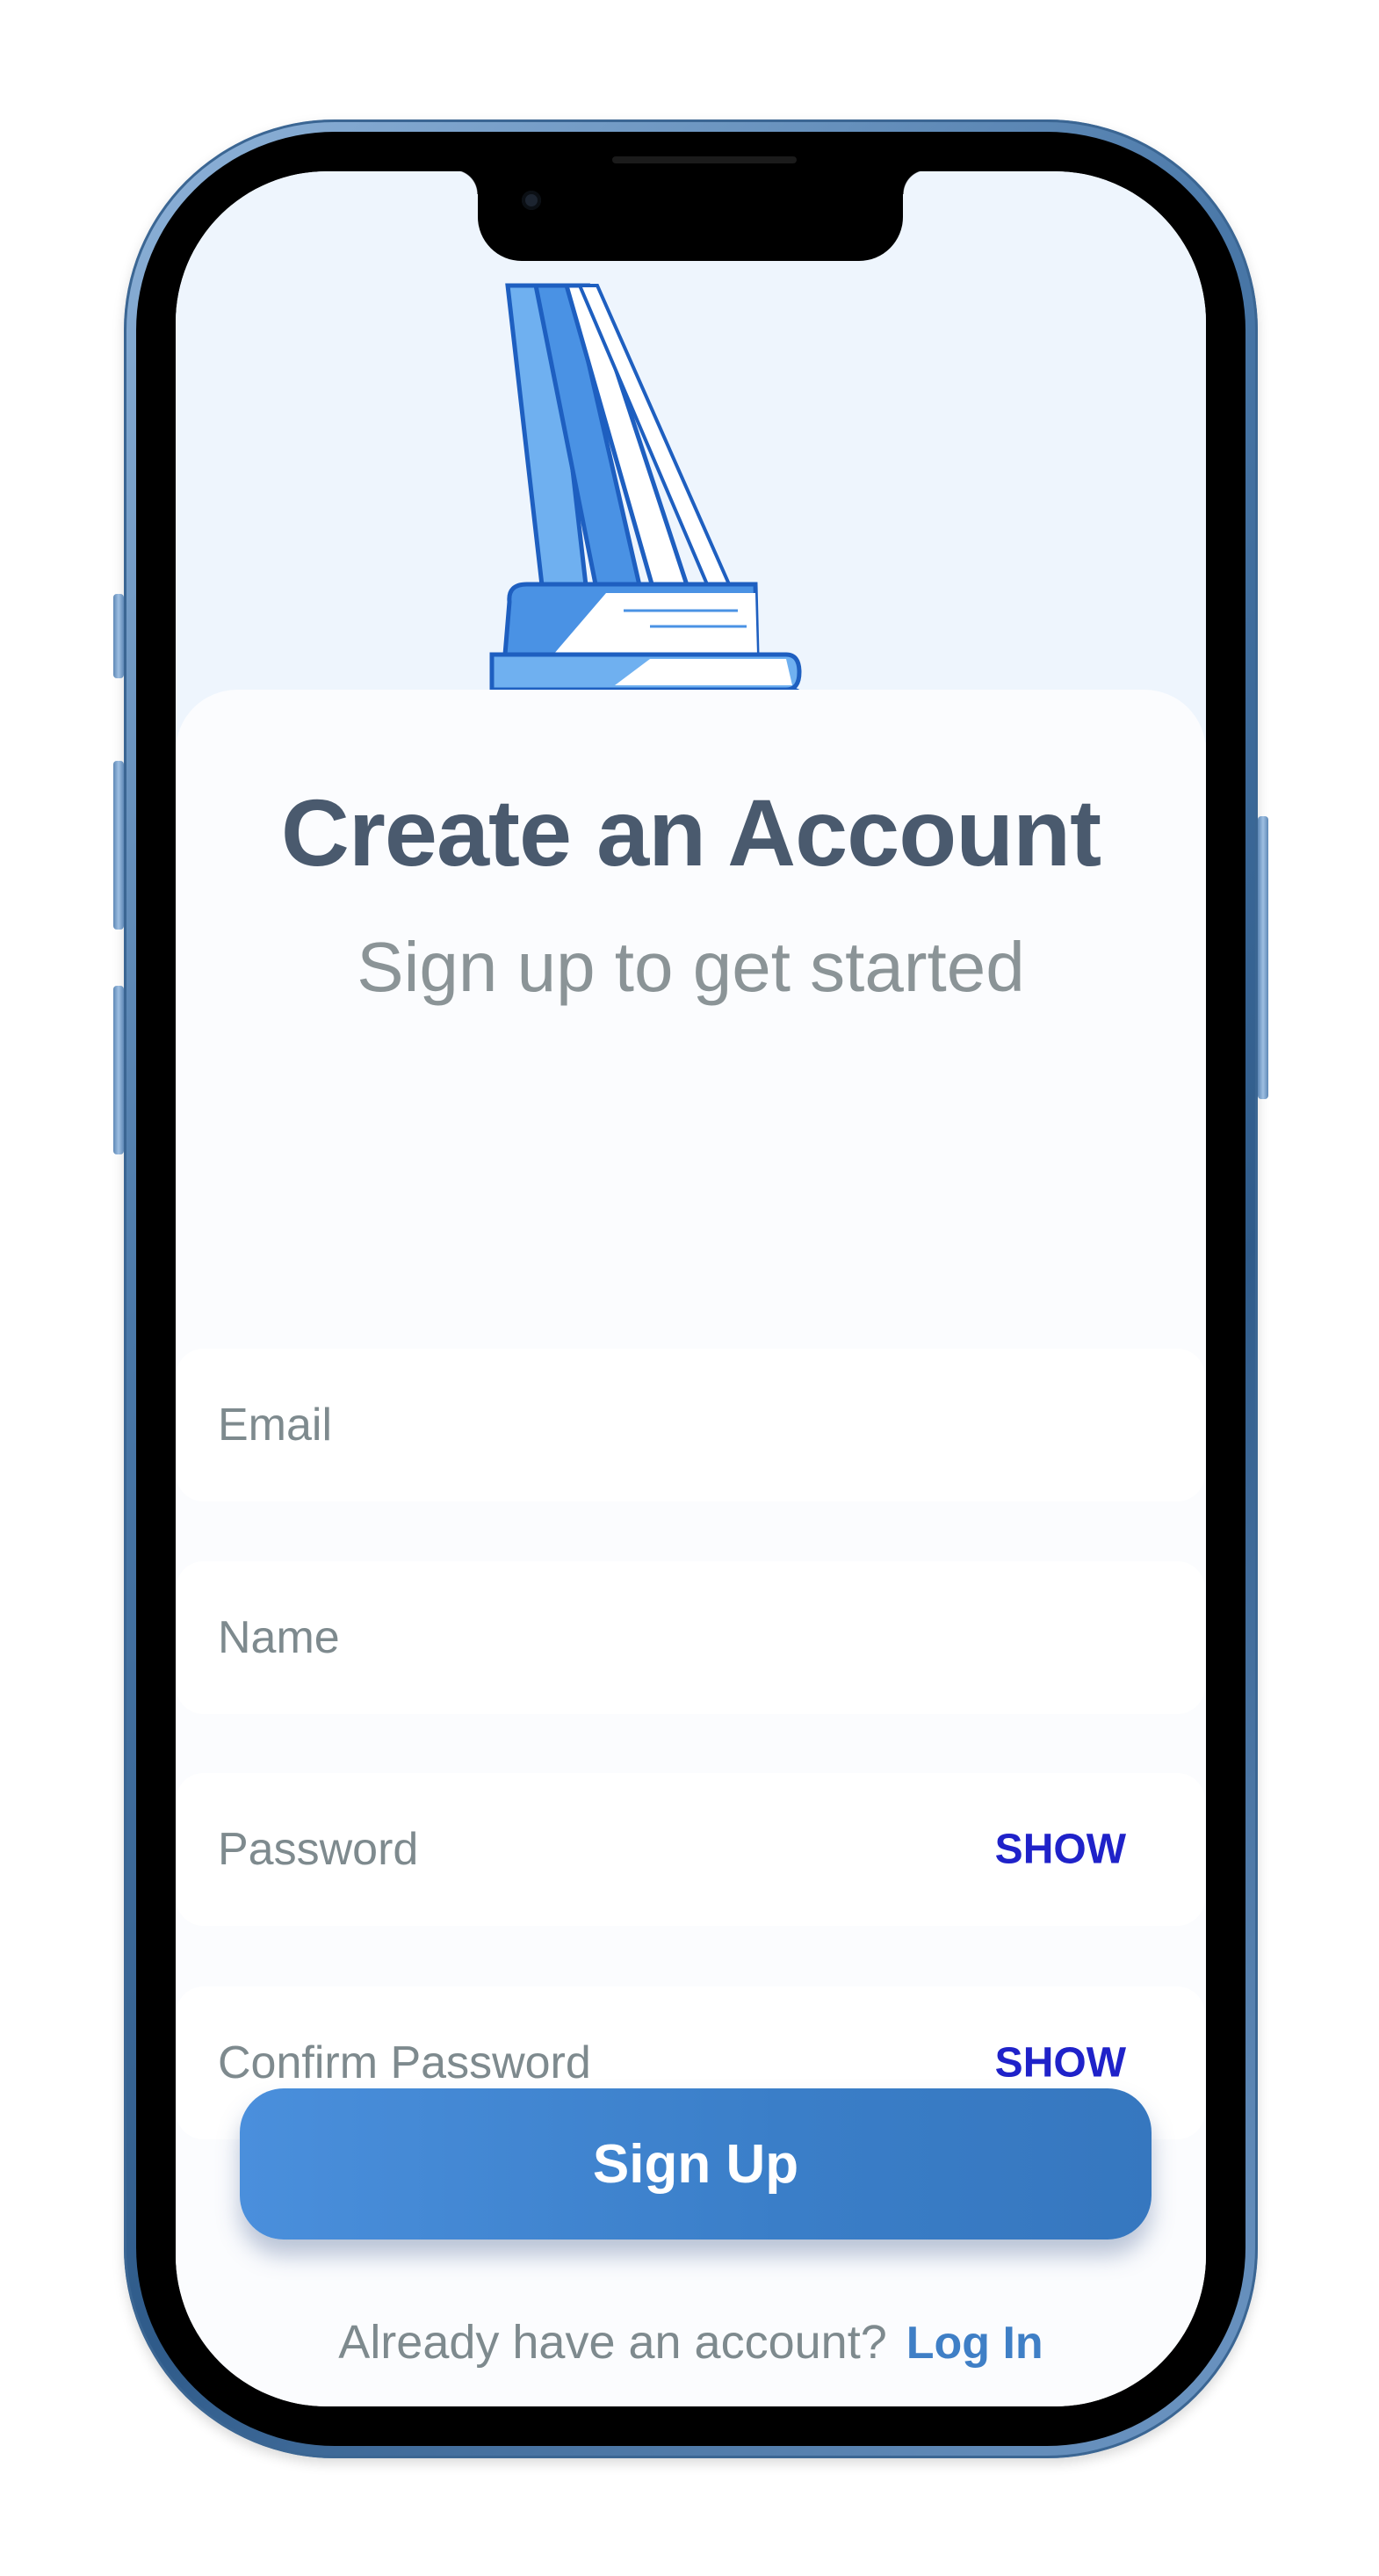 The height and width of the screenshot is (2576, 1379). Describe the element at coordinates (404, 2062) in the screenshot. I see `confirm-password-placeholder: Confirm Password` at that location.